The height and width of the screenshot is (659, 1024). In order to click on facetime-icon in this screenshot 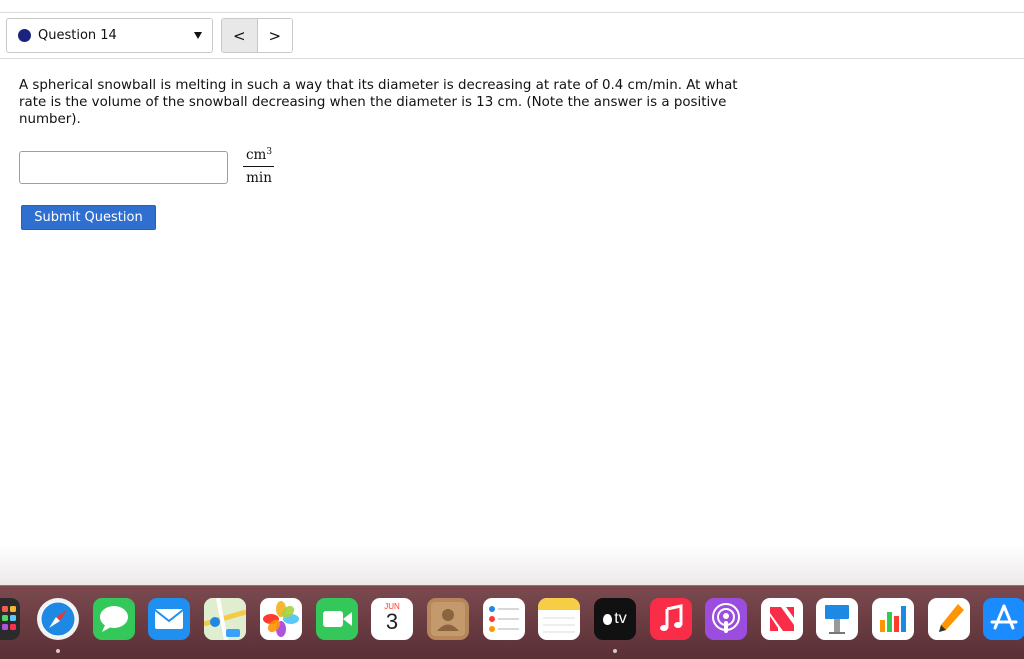, I will do `click(337, 619)`.